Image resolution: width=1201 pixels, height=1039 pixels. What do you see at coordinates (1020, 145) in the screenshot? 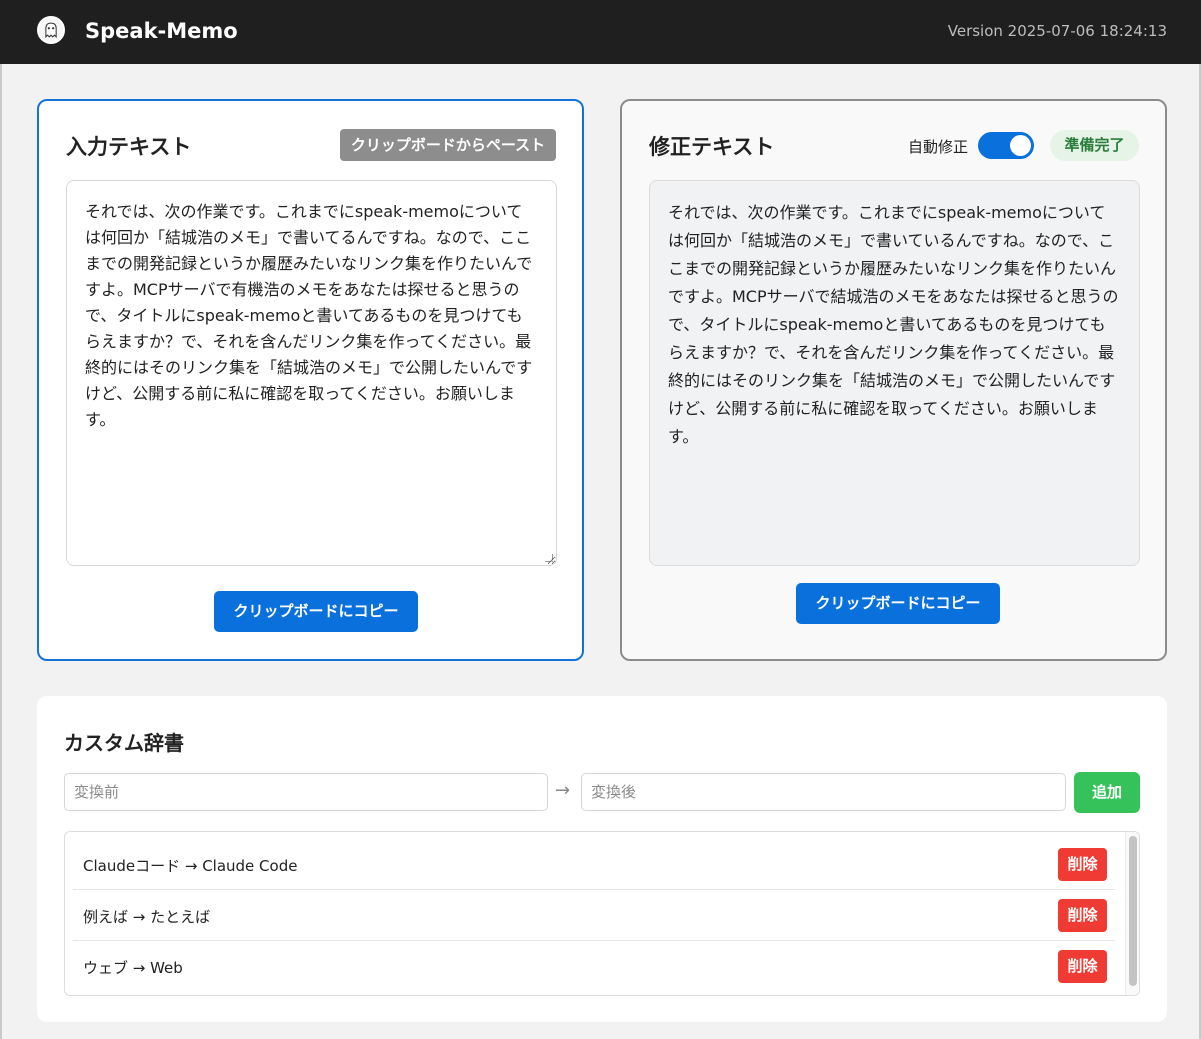
I see `toggle-knob` at bounding box center [1020, 145].